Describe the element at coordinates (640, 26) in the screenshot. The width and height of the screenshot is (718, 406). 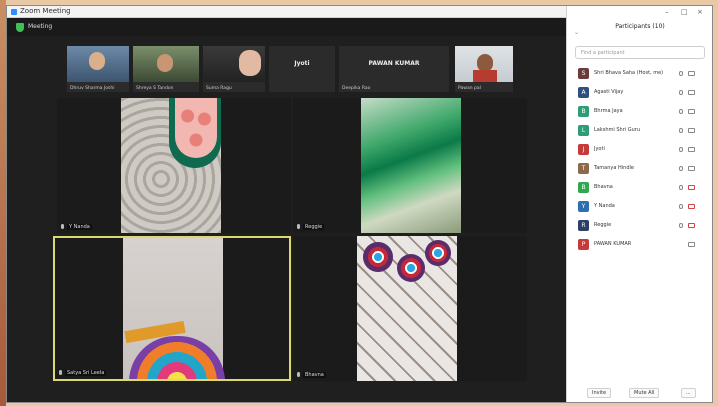
I see `panel-title: Participants (10)` at that location.